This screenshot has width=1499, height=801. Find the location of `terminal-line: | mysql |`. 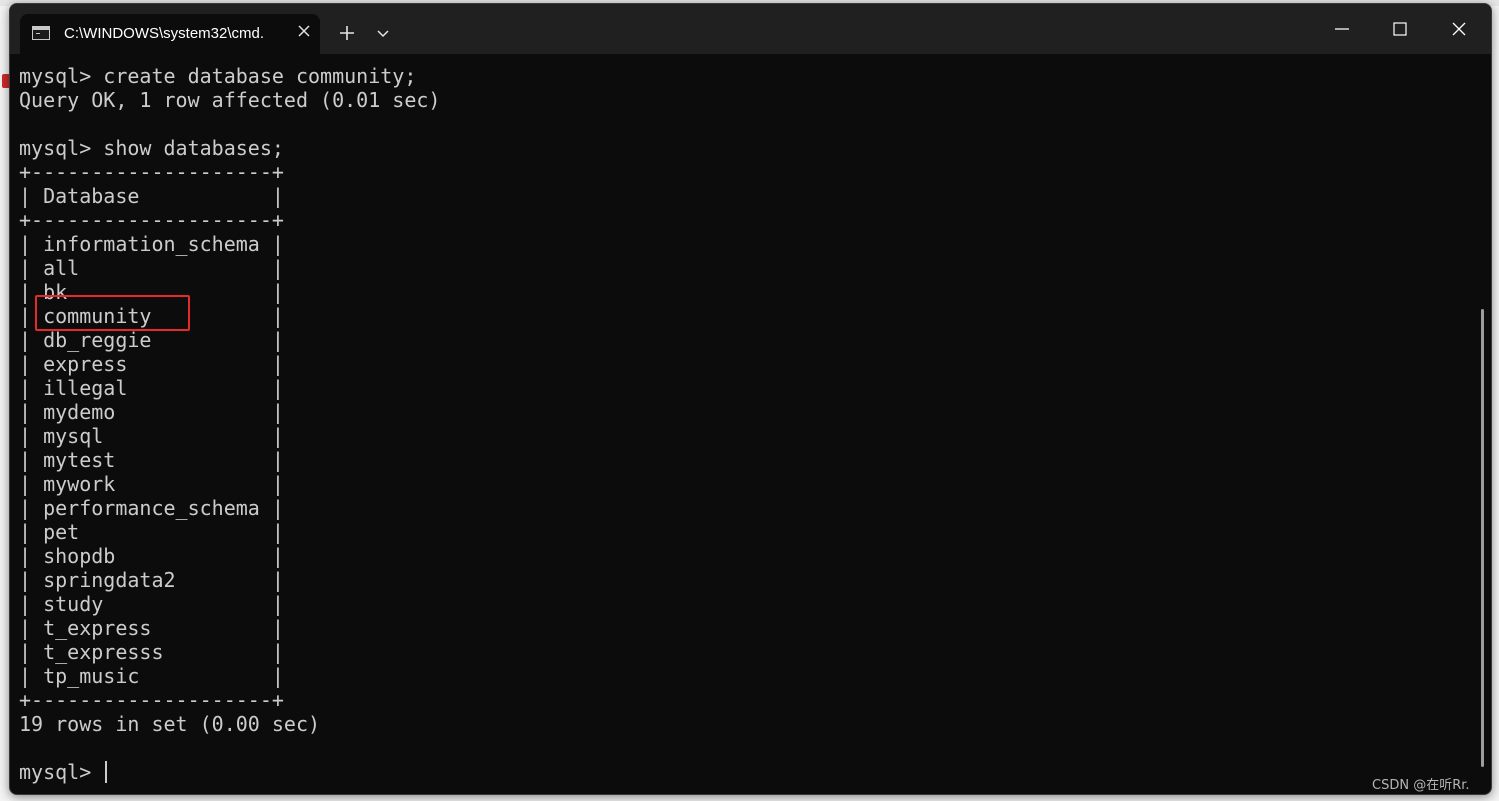

terminal-line: | mysql | is located at coordinates (151, 436).